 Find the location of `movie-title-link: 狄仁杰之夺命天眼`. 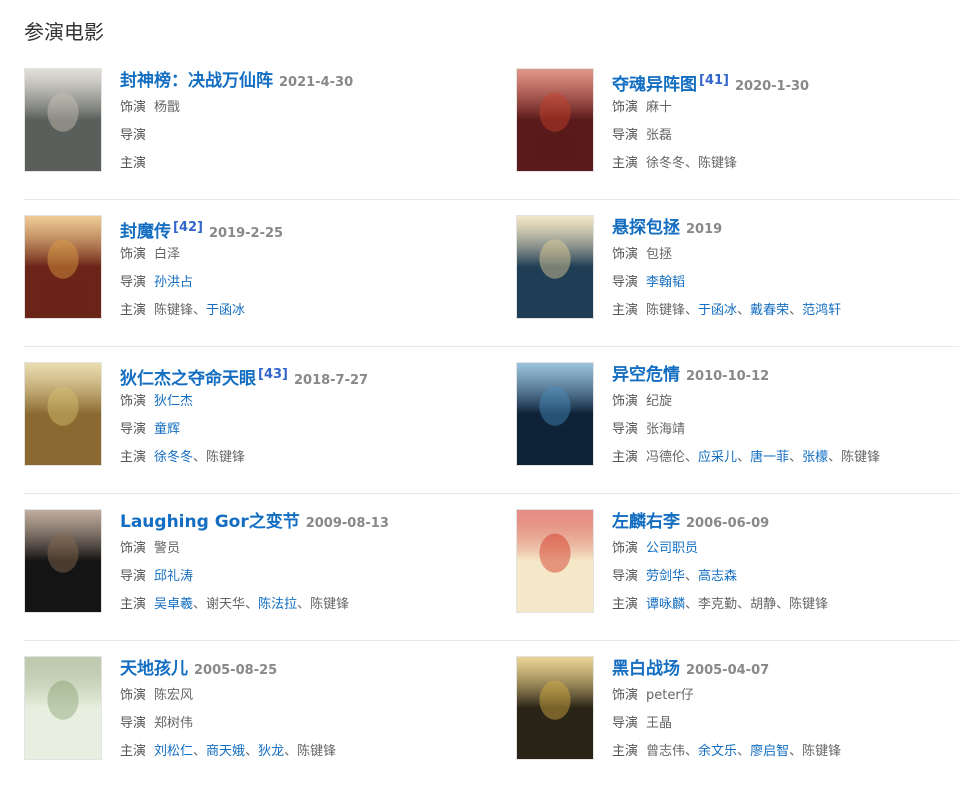

movie-title-link: 狄仁杰之夺命天眼 is located at coordinates (188, 379).